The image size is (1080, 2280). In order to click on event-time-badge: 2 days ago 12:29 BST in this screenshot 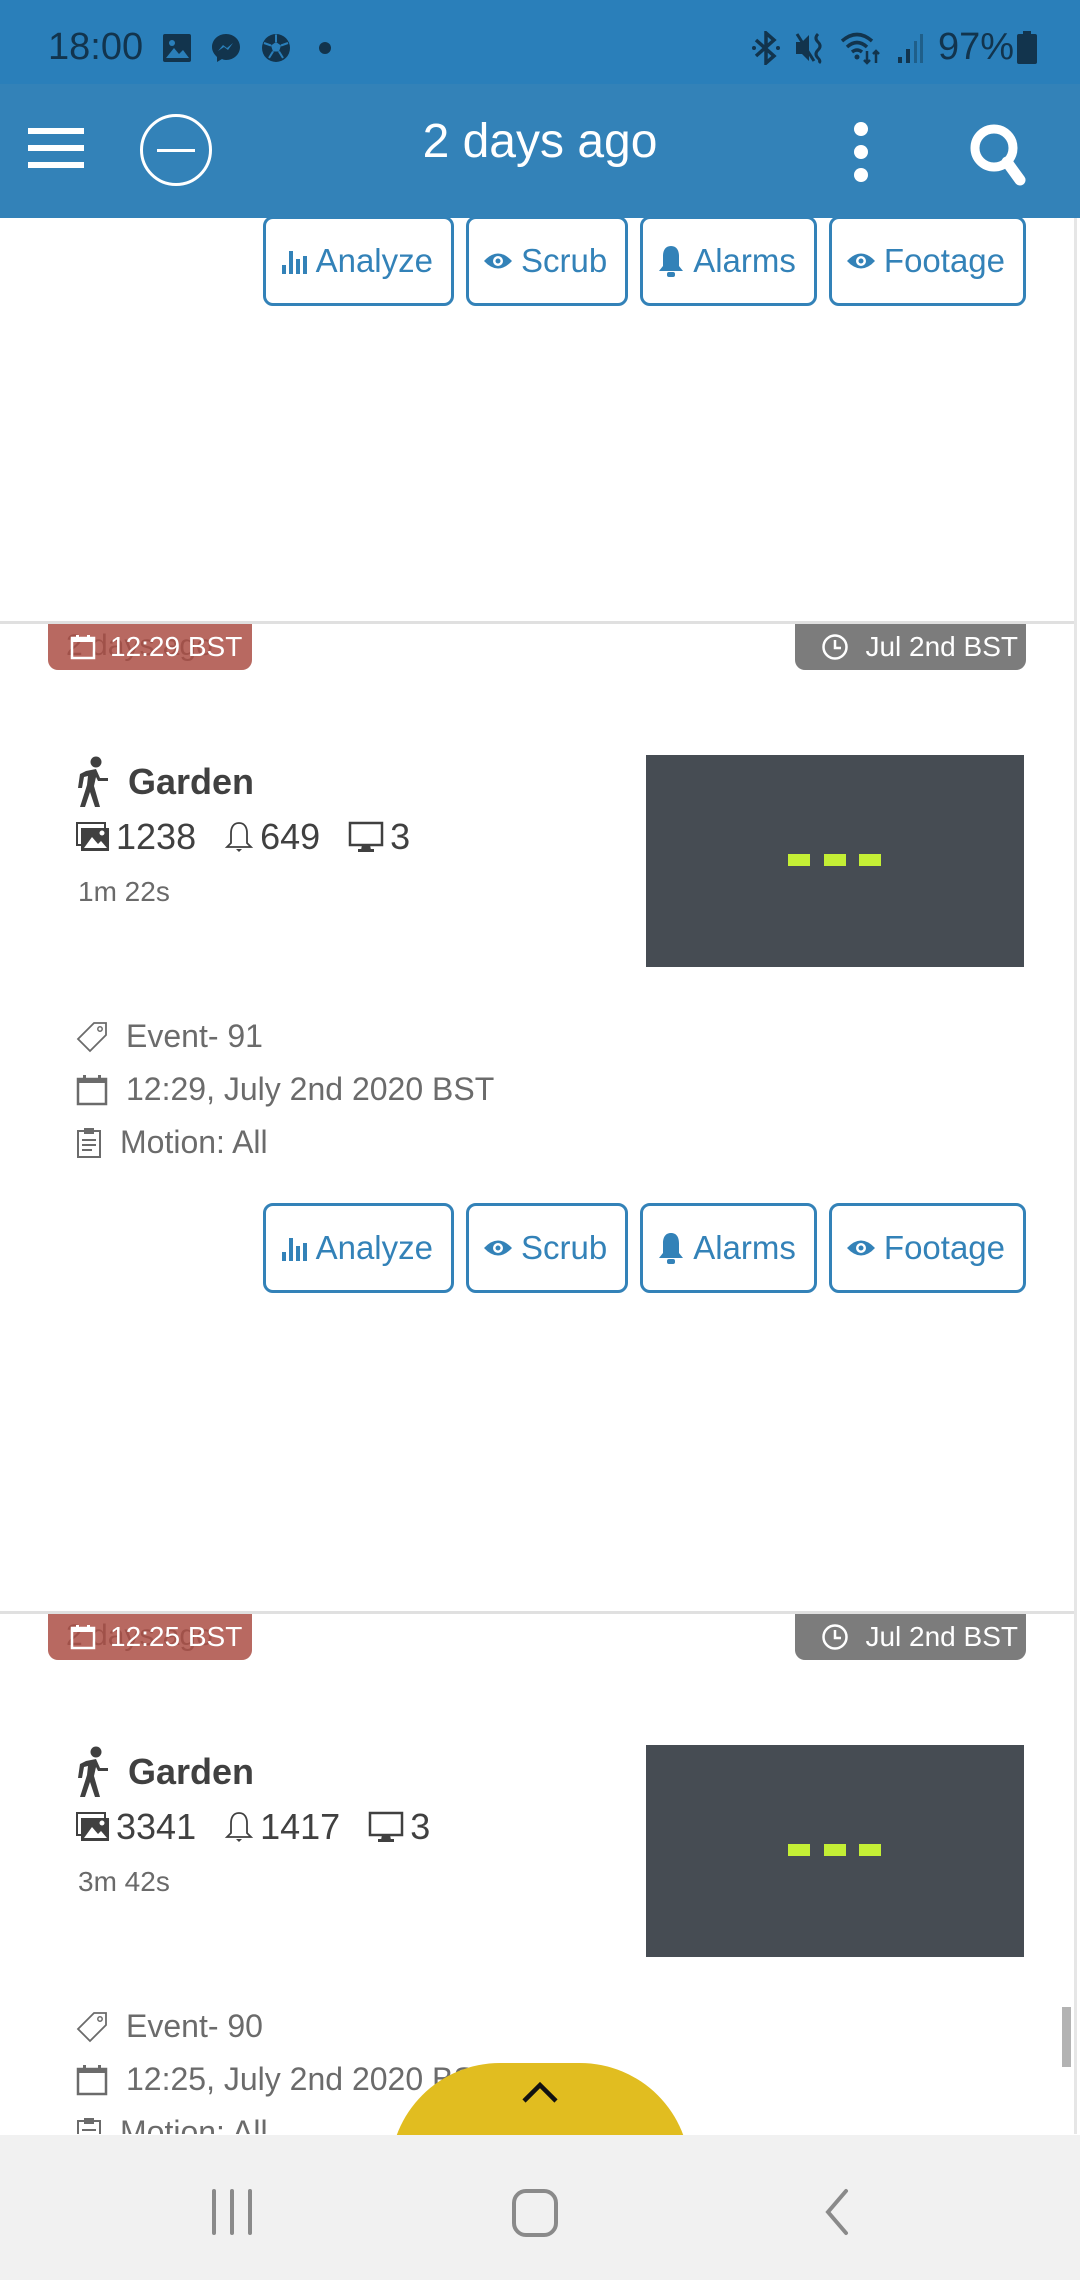, I will do `click(150, 647)`.